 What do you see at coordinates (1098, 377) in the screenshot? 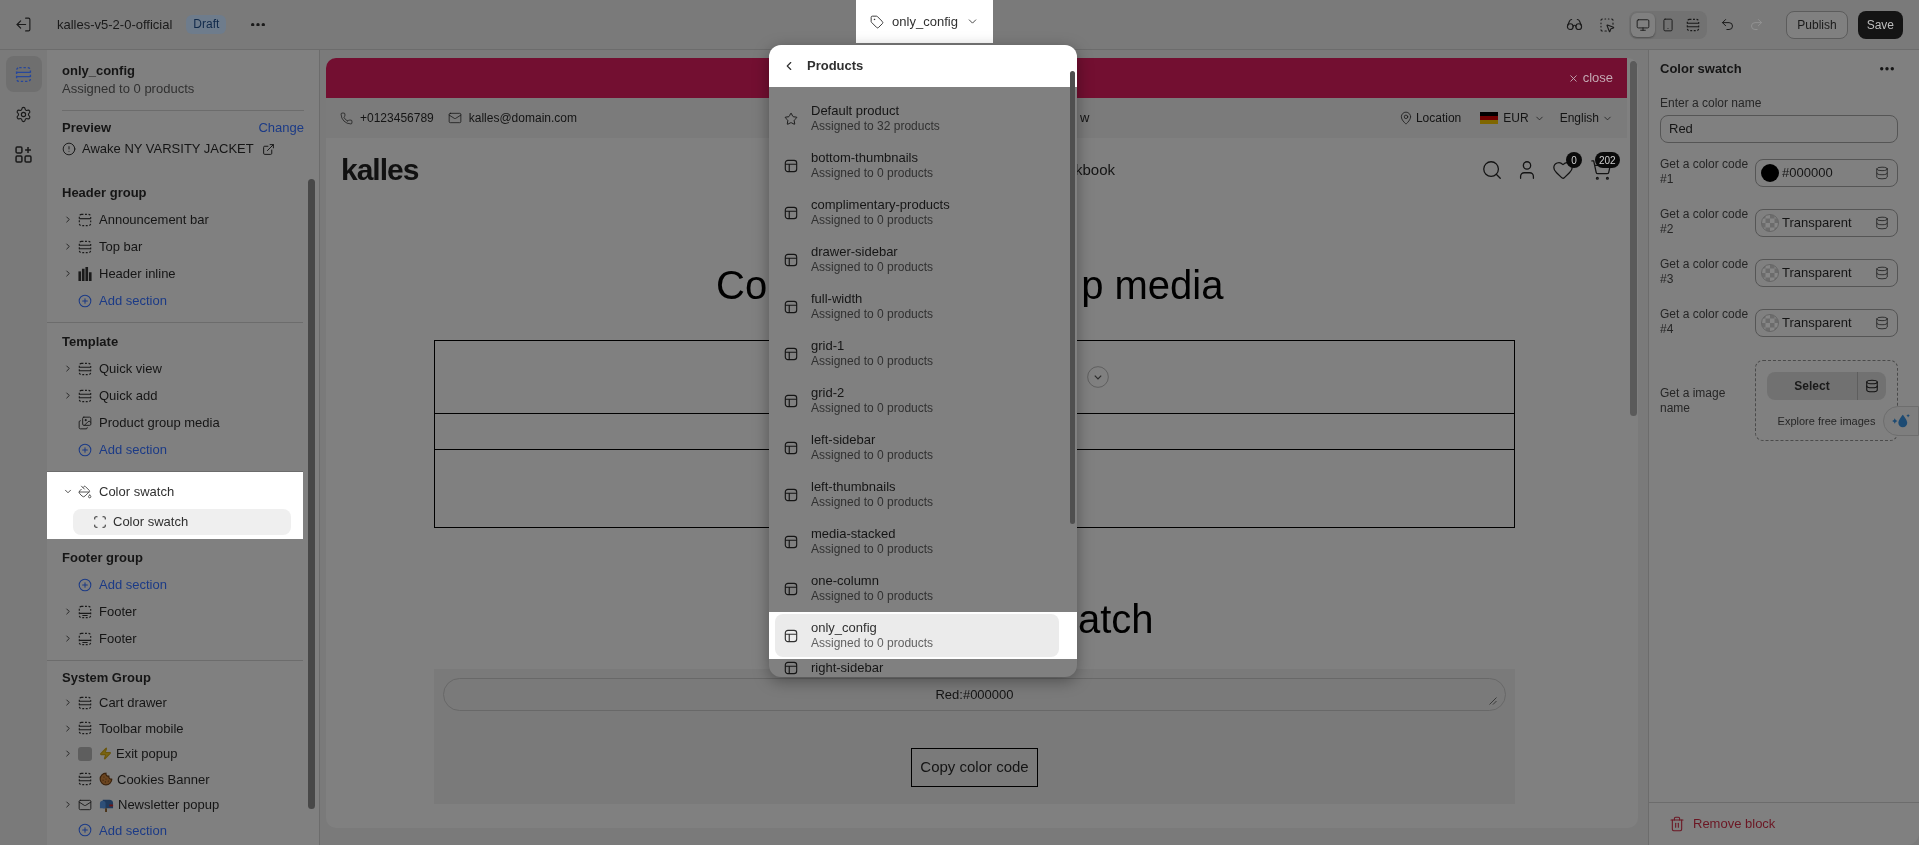
I see `chevron-circle-icon` at bounding box center [1098, 377].